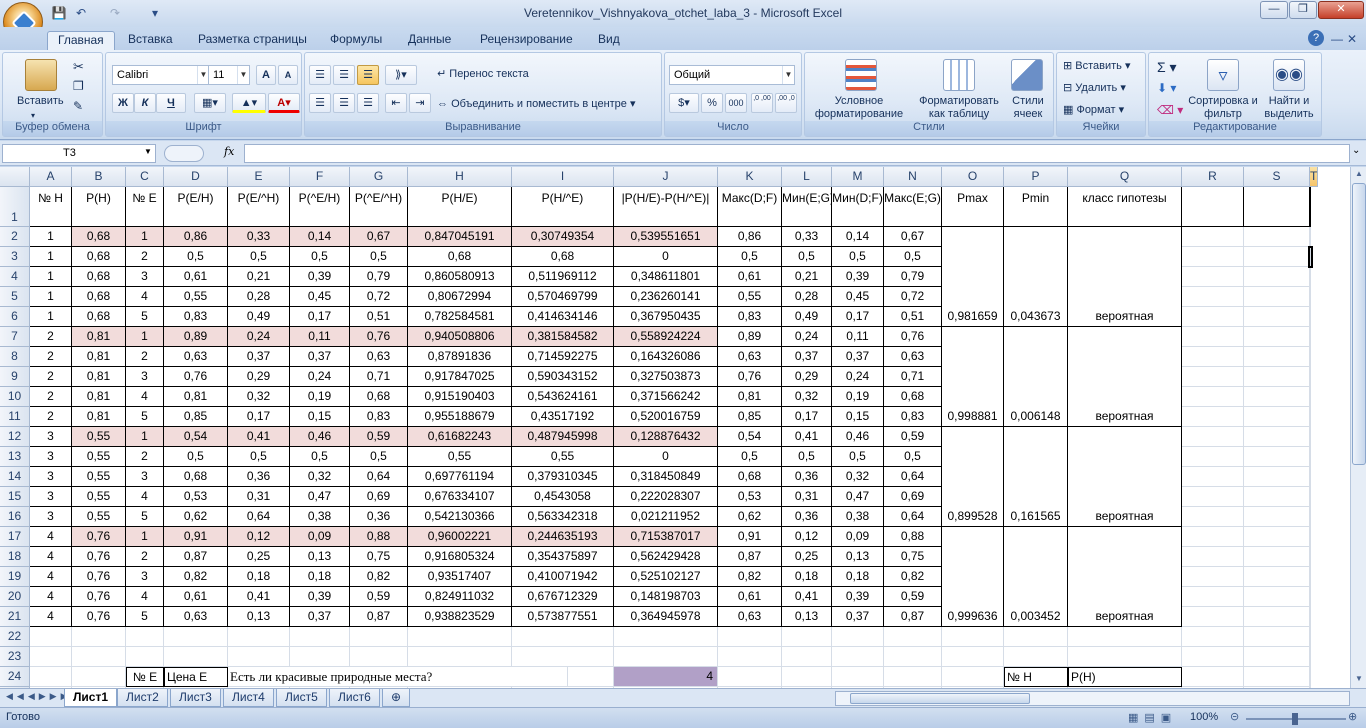 Image resolution: width=1366 pixels, height=728 pixels. What do you see at coordinates (354, 698) in the screenshot?
I see `sheet-tab-6: Лист6` at bounding box center [354, 698].